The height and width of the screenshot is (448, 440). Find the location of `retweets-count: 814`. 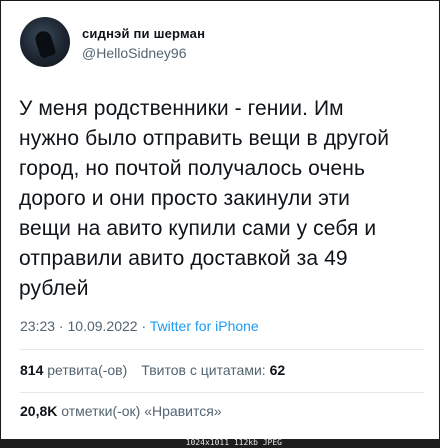

retweets-count: 814 is located at coordinates (32, 370).